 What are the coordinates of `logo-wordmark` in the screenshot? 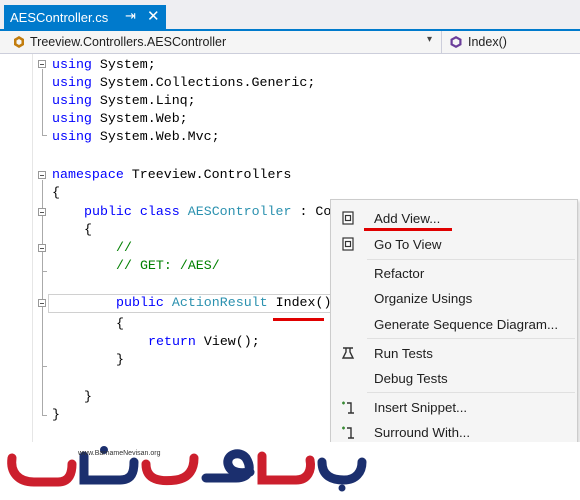 It's located at (187, 469).